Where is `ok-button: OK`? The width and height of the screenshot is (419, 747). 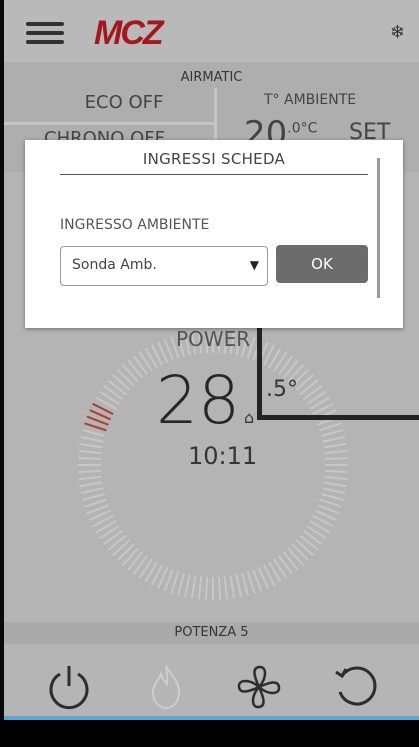 ok-button: OK is located at coordinates (322, 264).